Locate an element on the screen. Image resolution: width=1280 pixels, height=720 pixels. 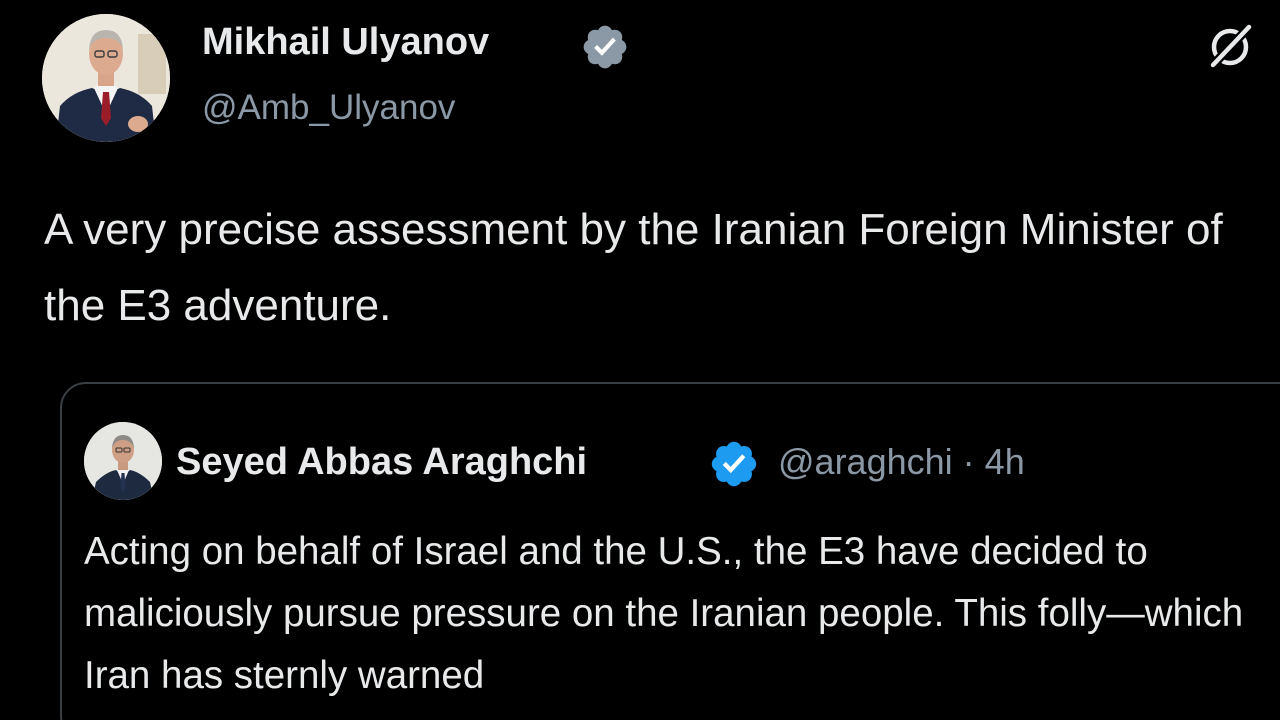
quoted-author-handle: @araghchi is located at coordinates (865, 461).